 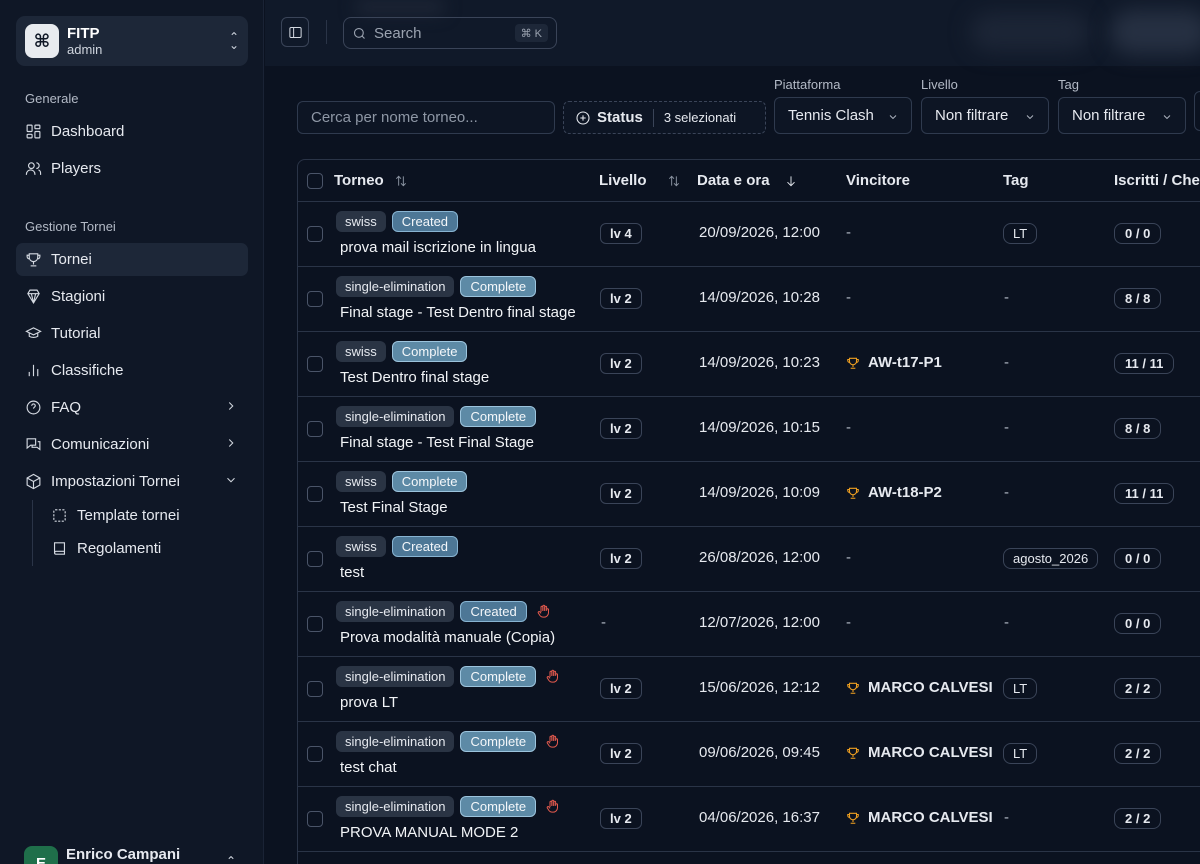 What do you see at coordinates (132, 444) in the screenshot?
I see `sidebar-item-comunicazioni: Comunicazioni` at bounding box center [132, 444].